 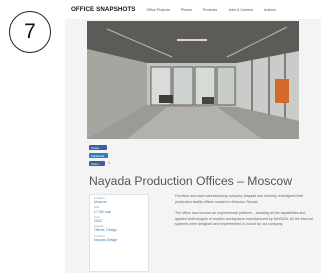 What do you see at coordinates (103, 9) in the screenshot?
I see `site-logo: OFFICE SNAPSHOTS` at bounding box center [103, 9].